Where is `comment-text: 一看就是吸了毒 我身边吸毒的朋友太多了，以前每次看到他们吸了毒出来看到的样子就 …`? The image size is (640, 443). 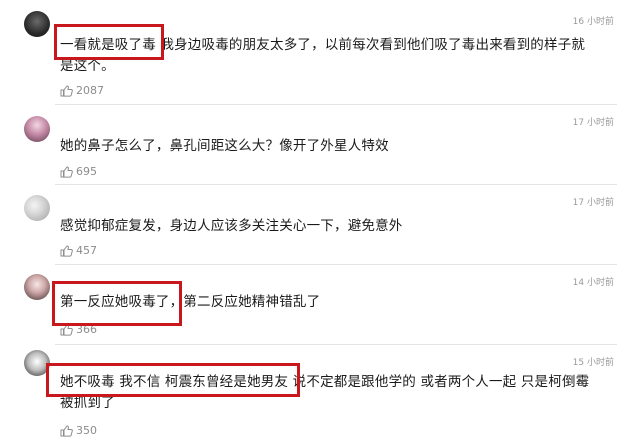 comment-text: 一看就是吸了毒 我身边吸毒的朋友太多了，以前每次看到他们吸了毒出来看到的样子就 … is located at coordinates (323, 55).